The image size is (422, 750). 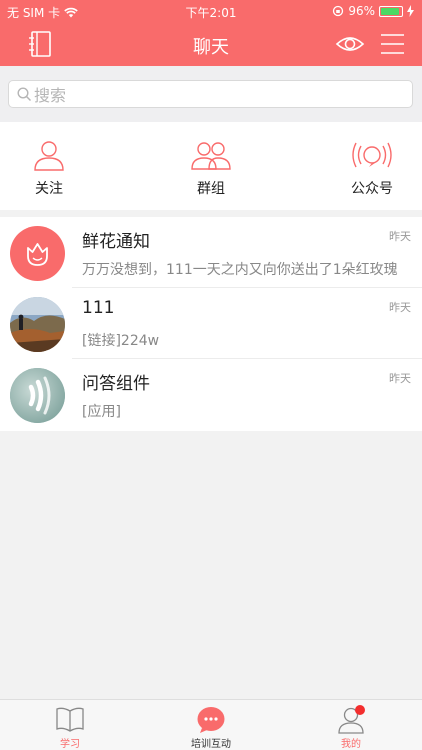 What do you see at coordinates (70, 744) in the screenshot?
I see `tab-study-label: 学习` at bounding box center [70, 744].